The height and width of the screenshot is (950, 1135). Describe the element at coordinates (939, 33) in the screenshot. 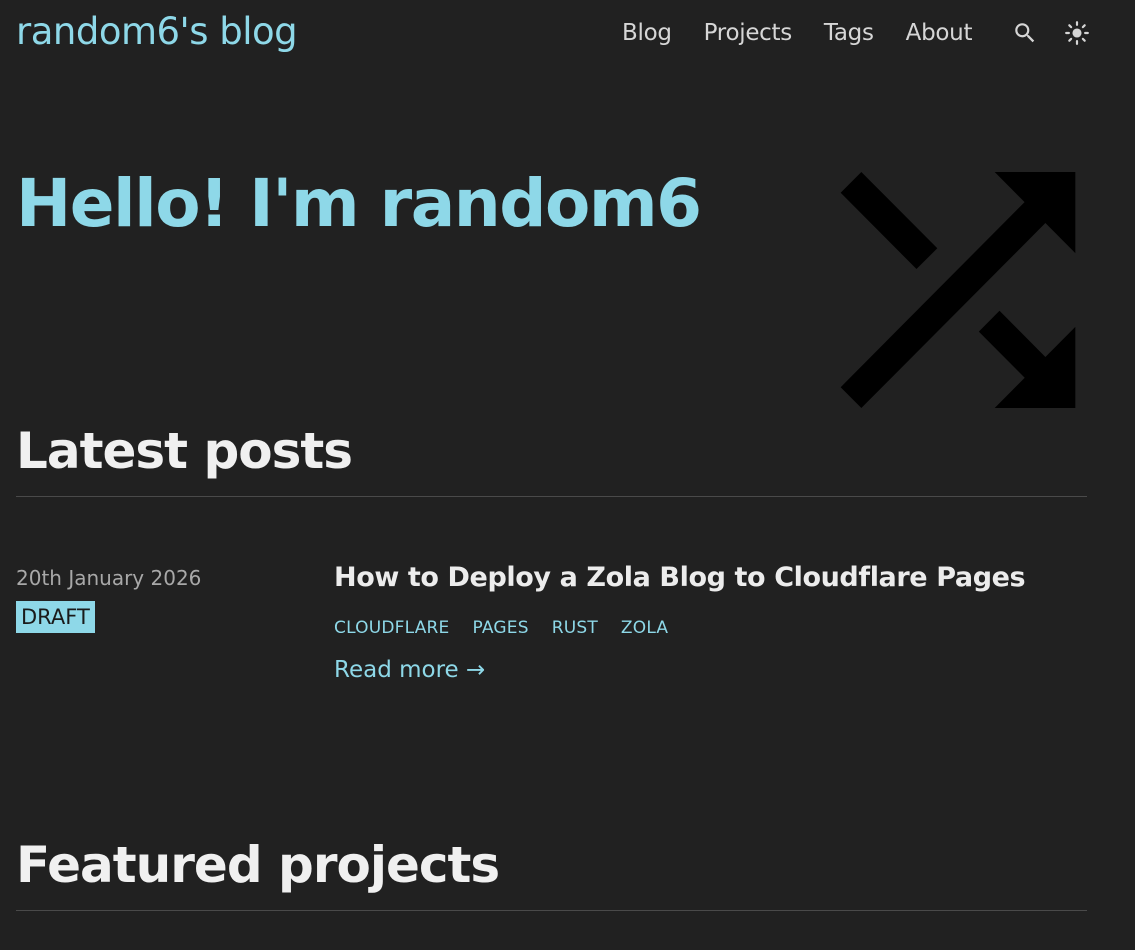

I see `nav-link-about: About` at that location.